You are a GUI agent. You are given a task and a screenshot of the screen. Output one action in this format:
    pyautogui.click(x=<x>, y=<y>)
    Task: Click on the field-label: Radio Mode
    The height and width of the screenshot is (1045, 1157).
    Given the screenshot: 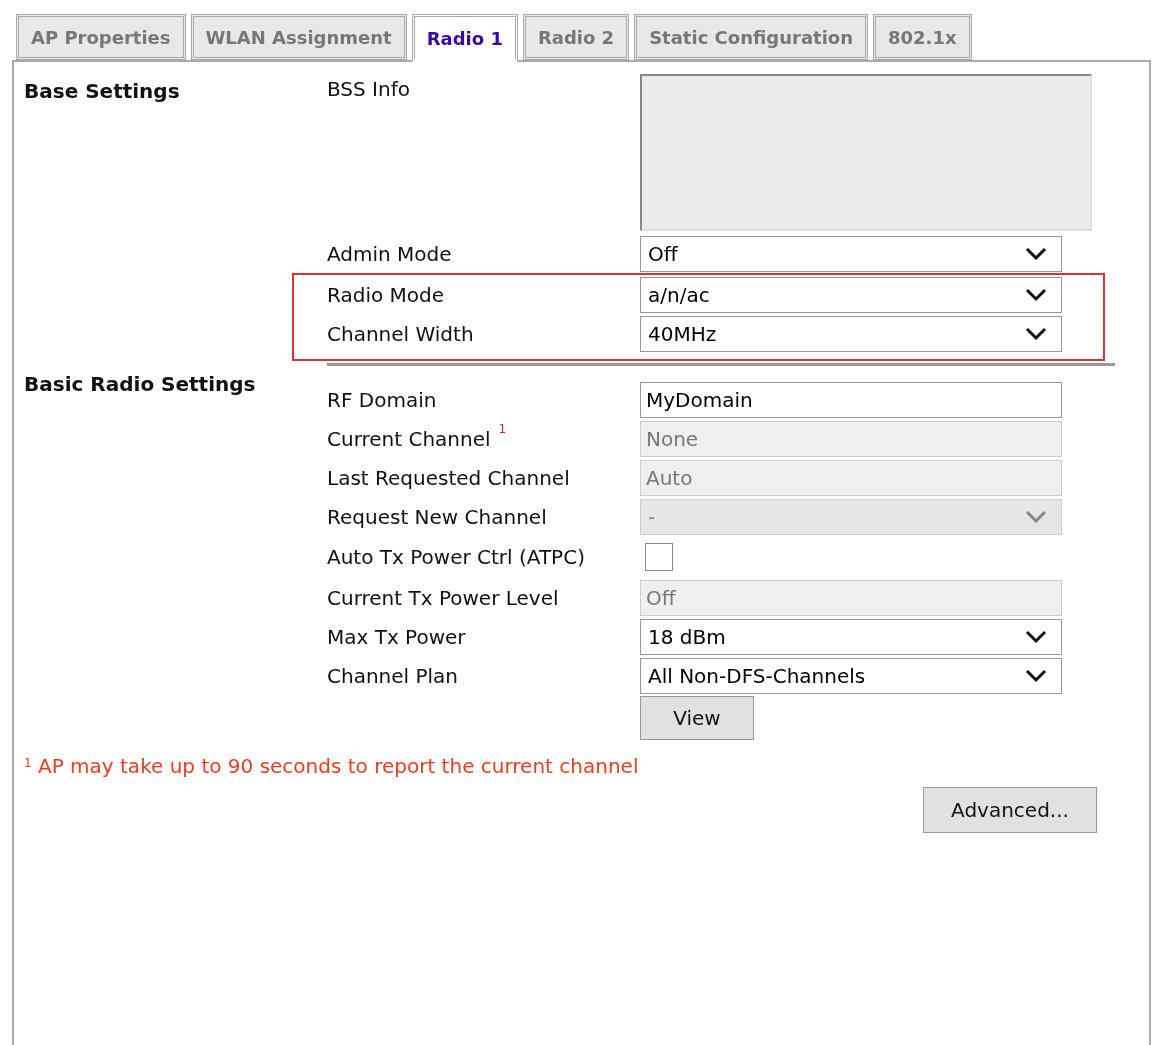 What is the action you would take?
    pyautogui.click(x=386, y=295)
    